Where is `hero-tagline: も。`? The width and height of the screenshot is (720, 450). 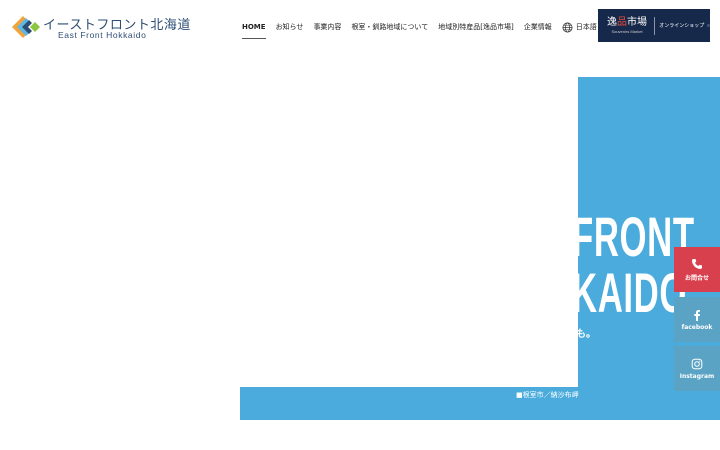 hero-tagline: も。 is located at coordinates (586, 334).